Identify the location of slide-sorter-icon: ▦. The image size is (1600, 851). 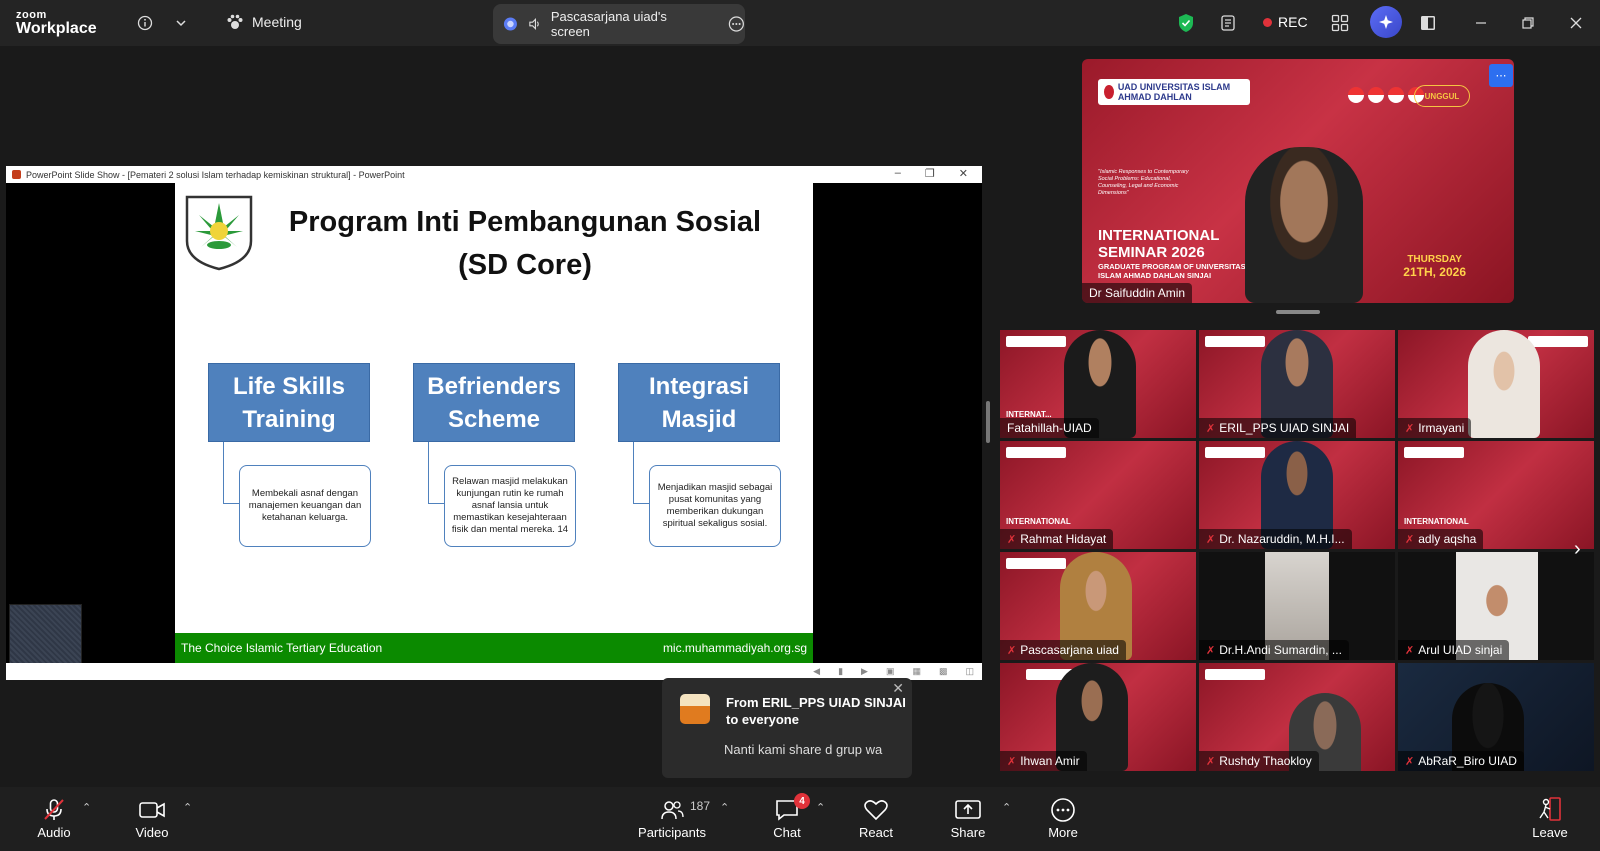
(916, 671).